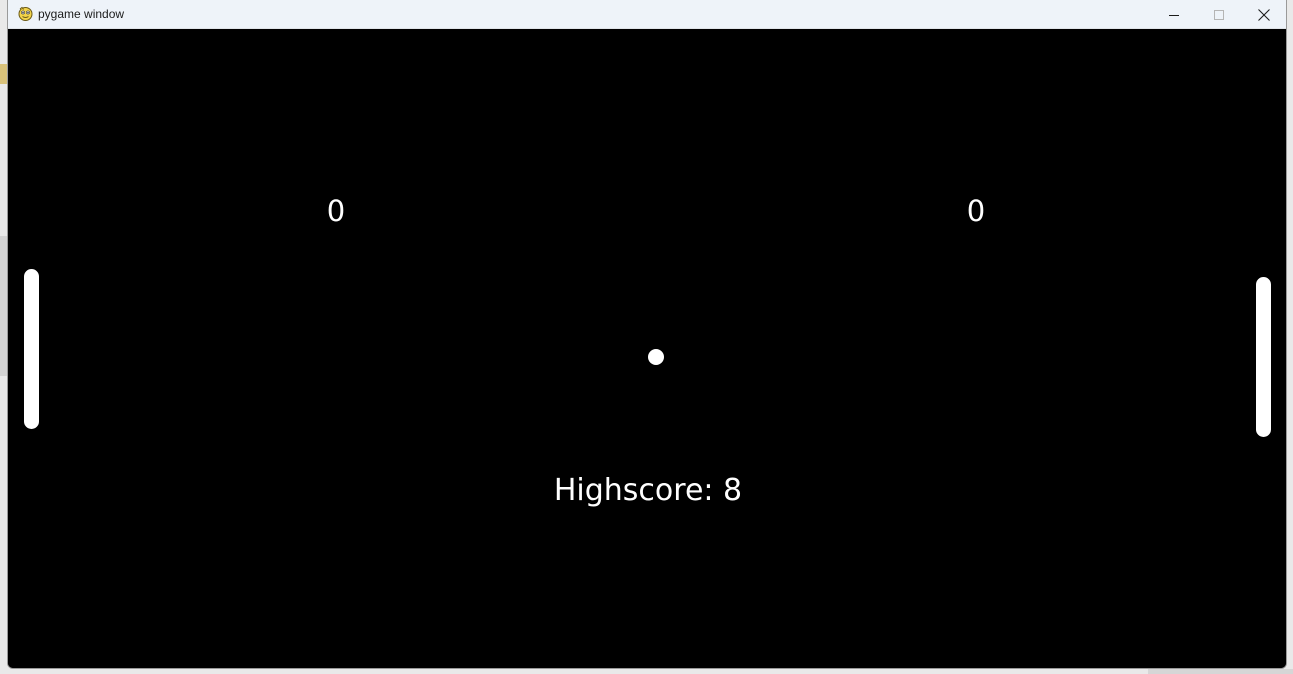 The width and height of the screenshot is (1293, 674). I want to click on right-paddle, so click(1263, 357).